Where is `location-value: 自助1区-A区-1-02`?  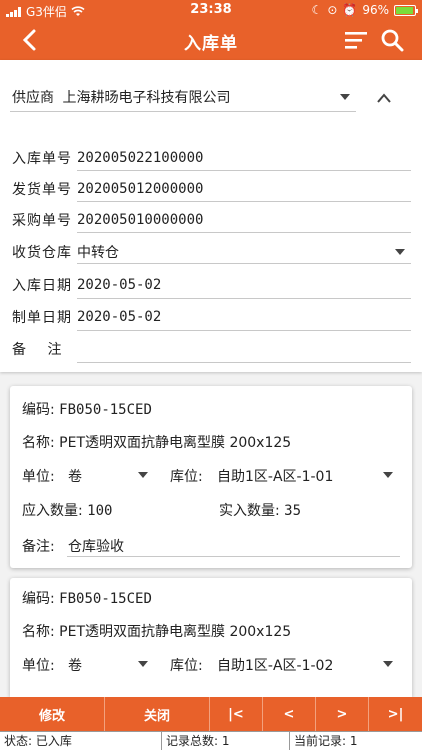
location-value: 自助1区-A区-1-02 is located at coordinates (275, 665).